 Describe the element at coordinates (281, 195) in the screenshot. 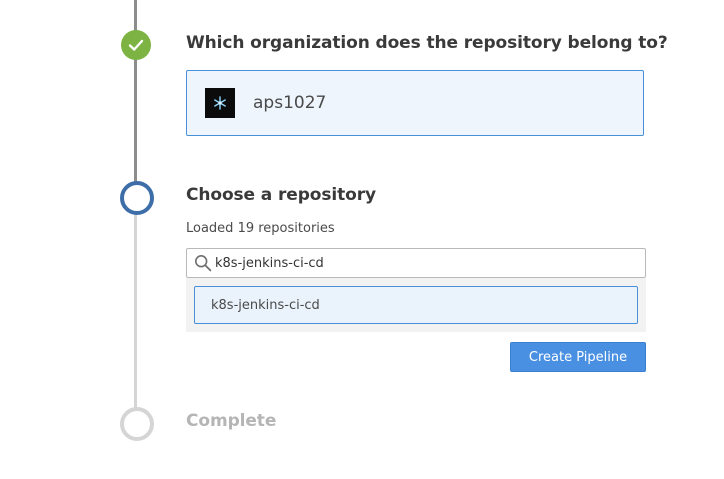

I see `step-repository-title: Choose a repository` at that location.